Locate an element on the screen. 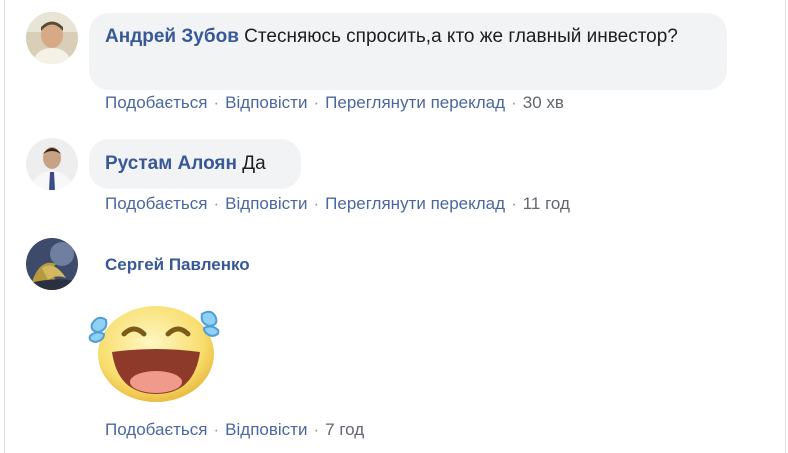 This screenshot has height=453, width=788. right-border is located at coordinates (785, 226).